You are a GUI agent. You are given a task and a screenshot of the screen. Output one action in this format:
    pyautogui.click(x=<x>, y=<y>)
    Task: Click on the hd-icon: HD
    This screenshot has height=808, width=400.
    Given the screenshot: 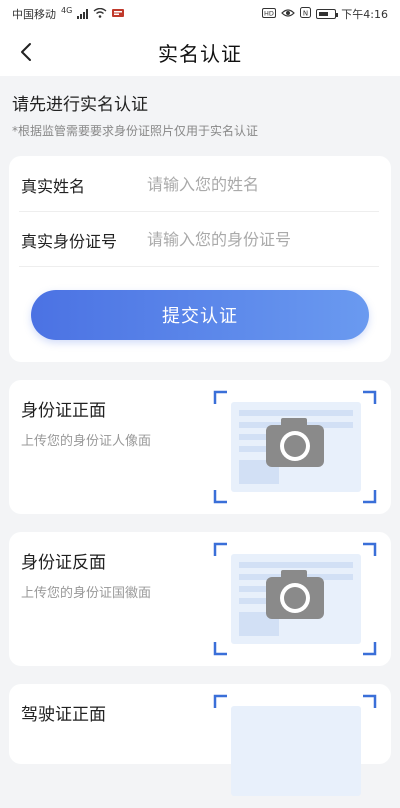 What is the action you would take?
    pyautogui.click(x=269, y=14)
    